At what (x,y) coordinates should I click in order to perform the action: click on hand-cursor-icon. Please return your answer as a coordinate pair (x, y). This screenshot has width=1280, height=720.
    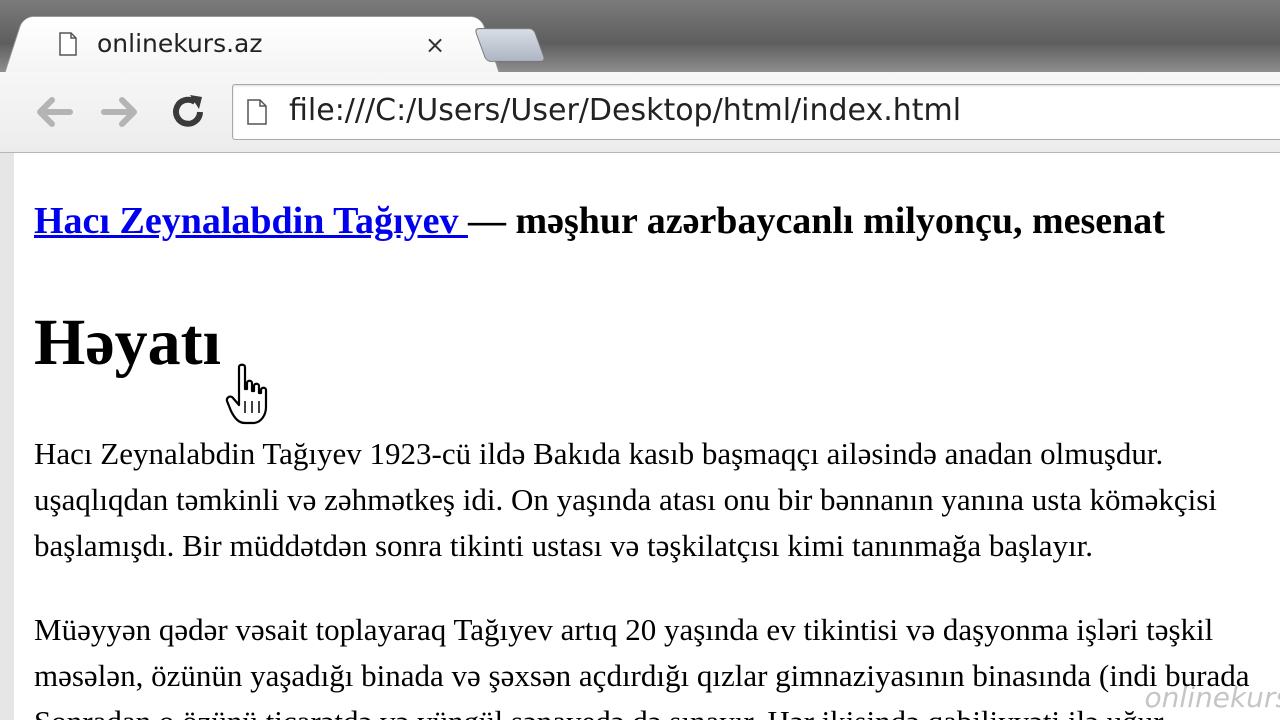
    Looking at the image, I should click on (246, 394).